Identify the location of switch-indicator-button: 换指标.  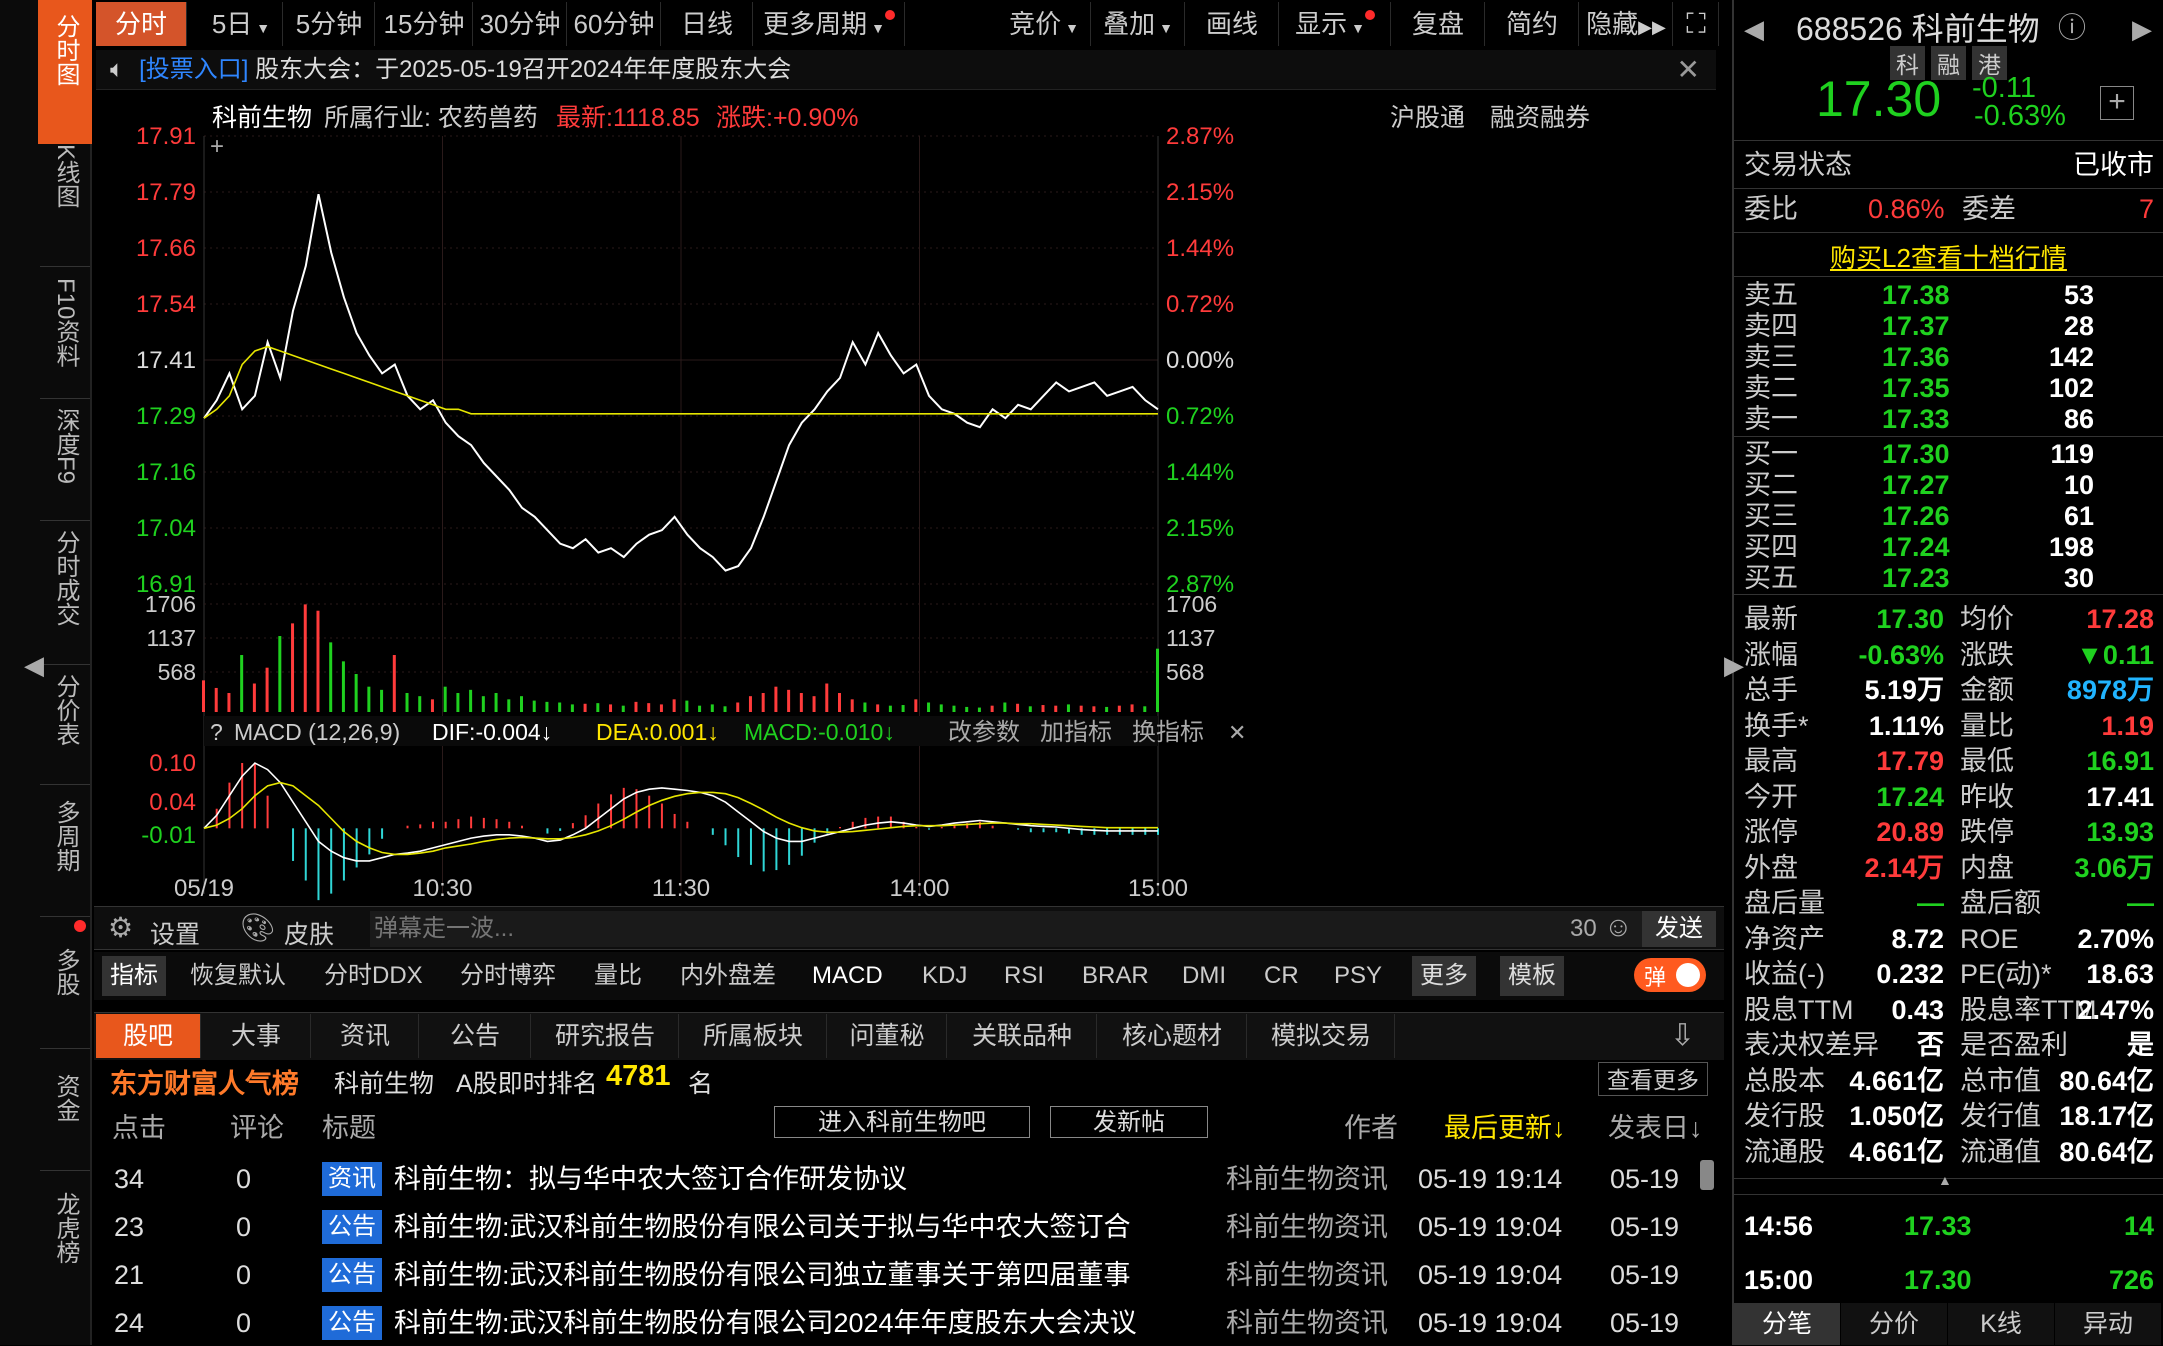
(1168, 732).